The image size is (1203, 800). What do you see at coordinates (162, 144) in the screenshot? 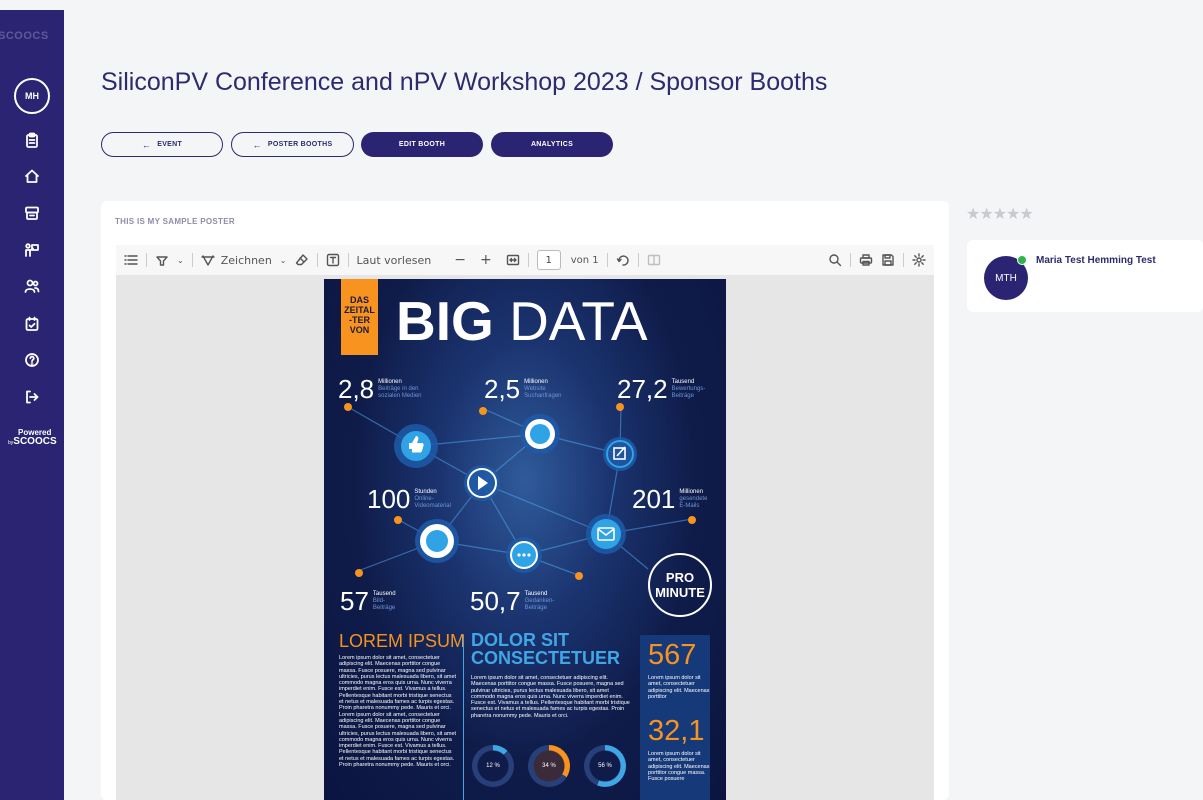
I see `back-to-event-button: ← EVENT` at bounding box center [162, 144].